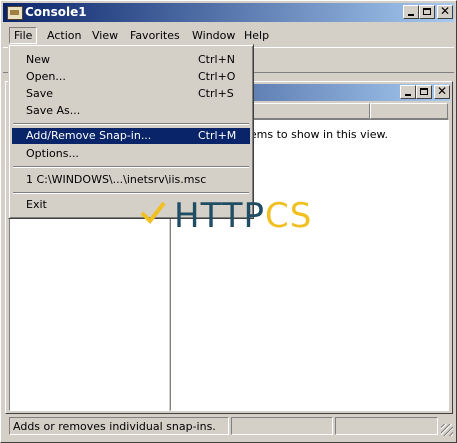 The image size is (457, 443). Describe the element at coordinates (131, 77) in the screenshot. I see `menu-item-open: Open... Ctrl+O` at that location.